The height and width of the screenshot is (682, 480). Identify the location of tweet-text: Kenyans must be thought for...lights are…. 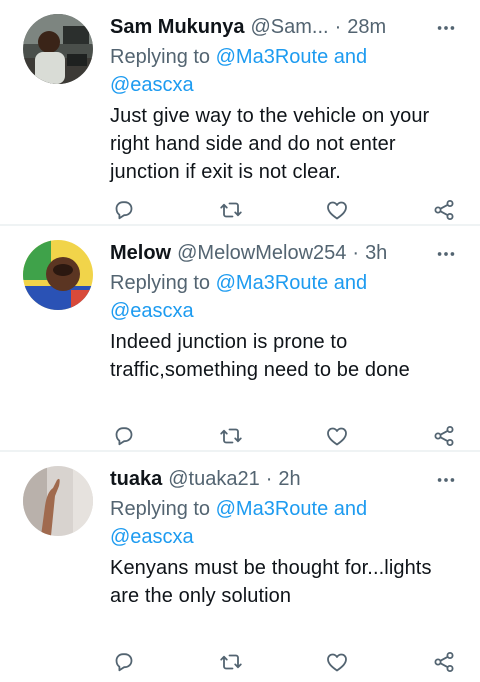
(271, 582).